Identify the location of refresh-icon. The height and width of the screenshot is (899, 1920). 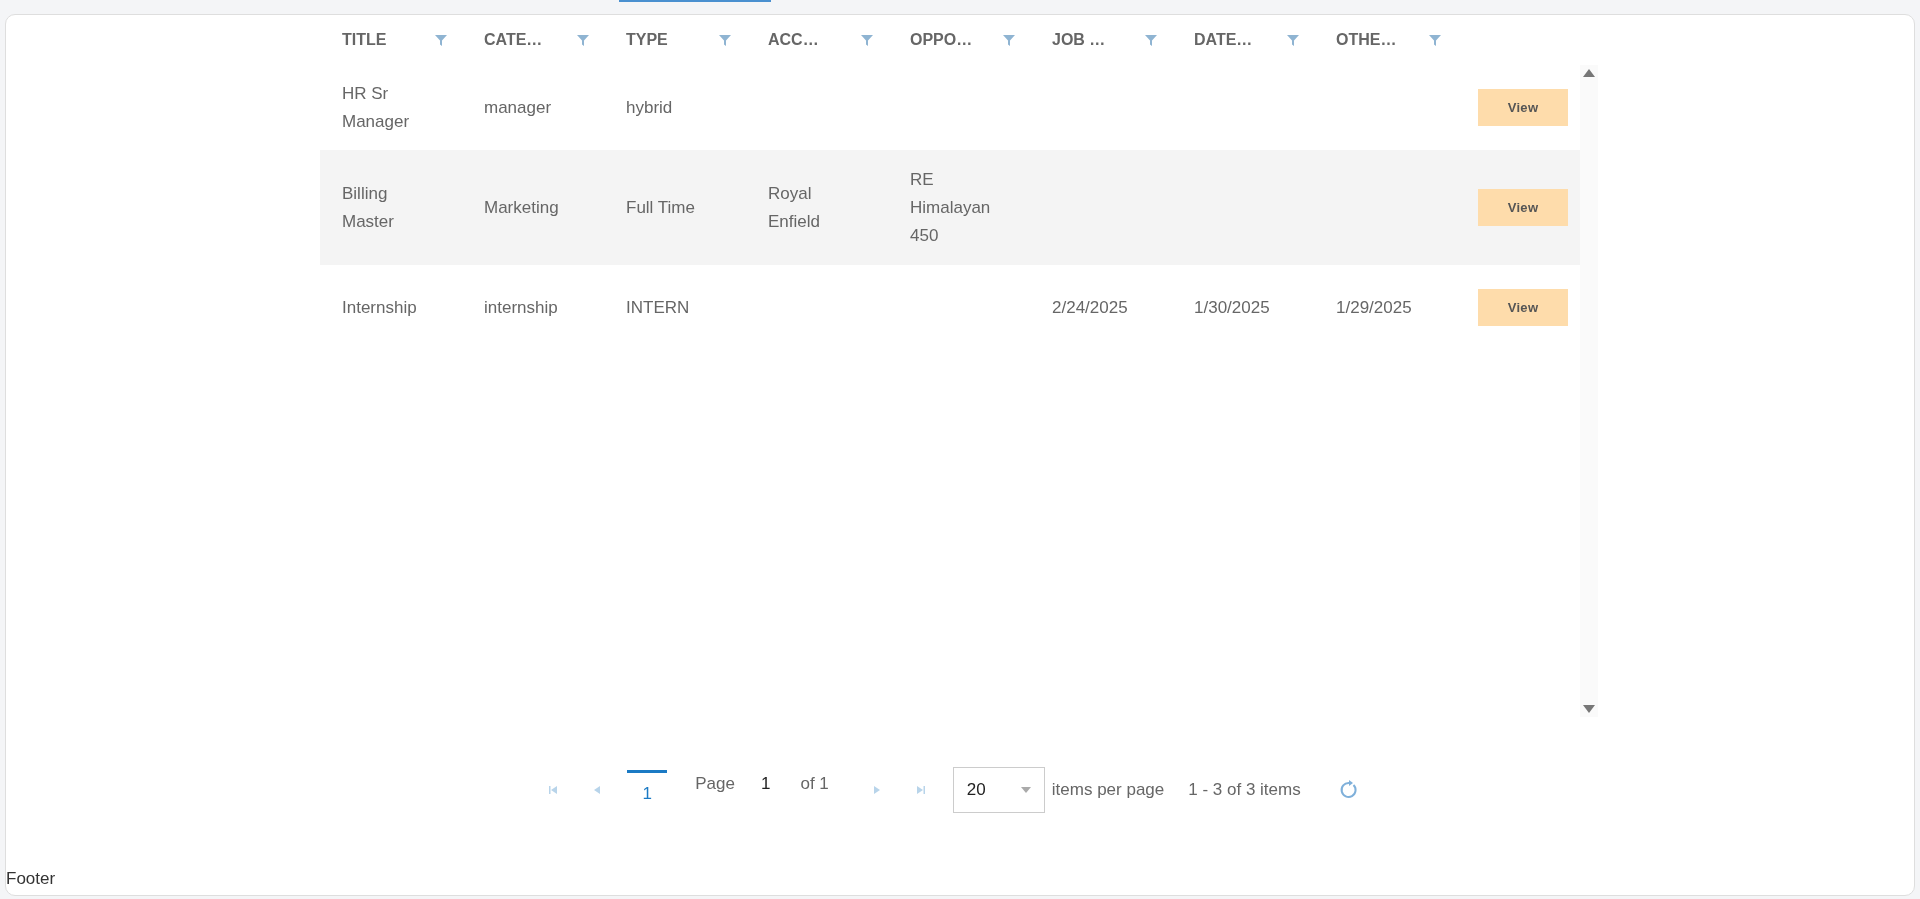
(1348, 790).